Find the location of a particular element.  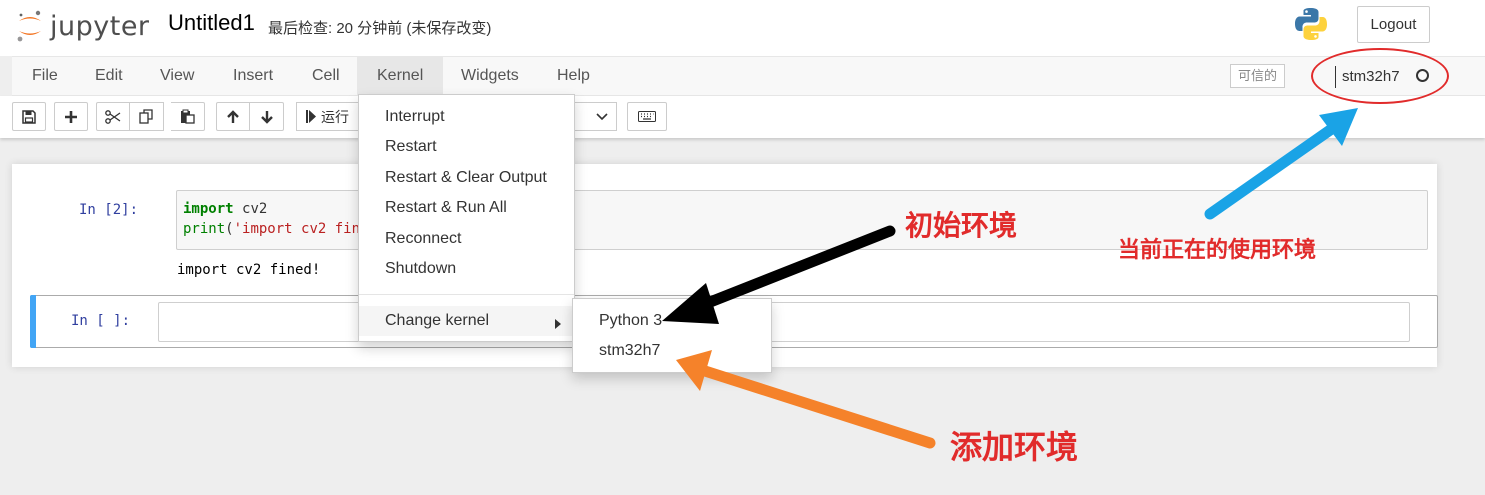

menu-help: Help is located at coordinates (573, 76).